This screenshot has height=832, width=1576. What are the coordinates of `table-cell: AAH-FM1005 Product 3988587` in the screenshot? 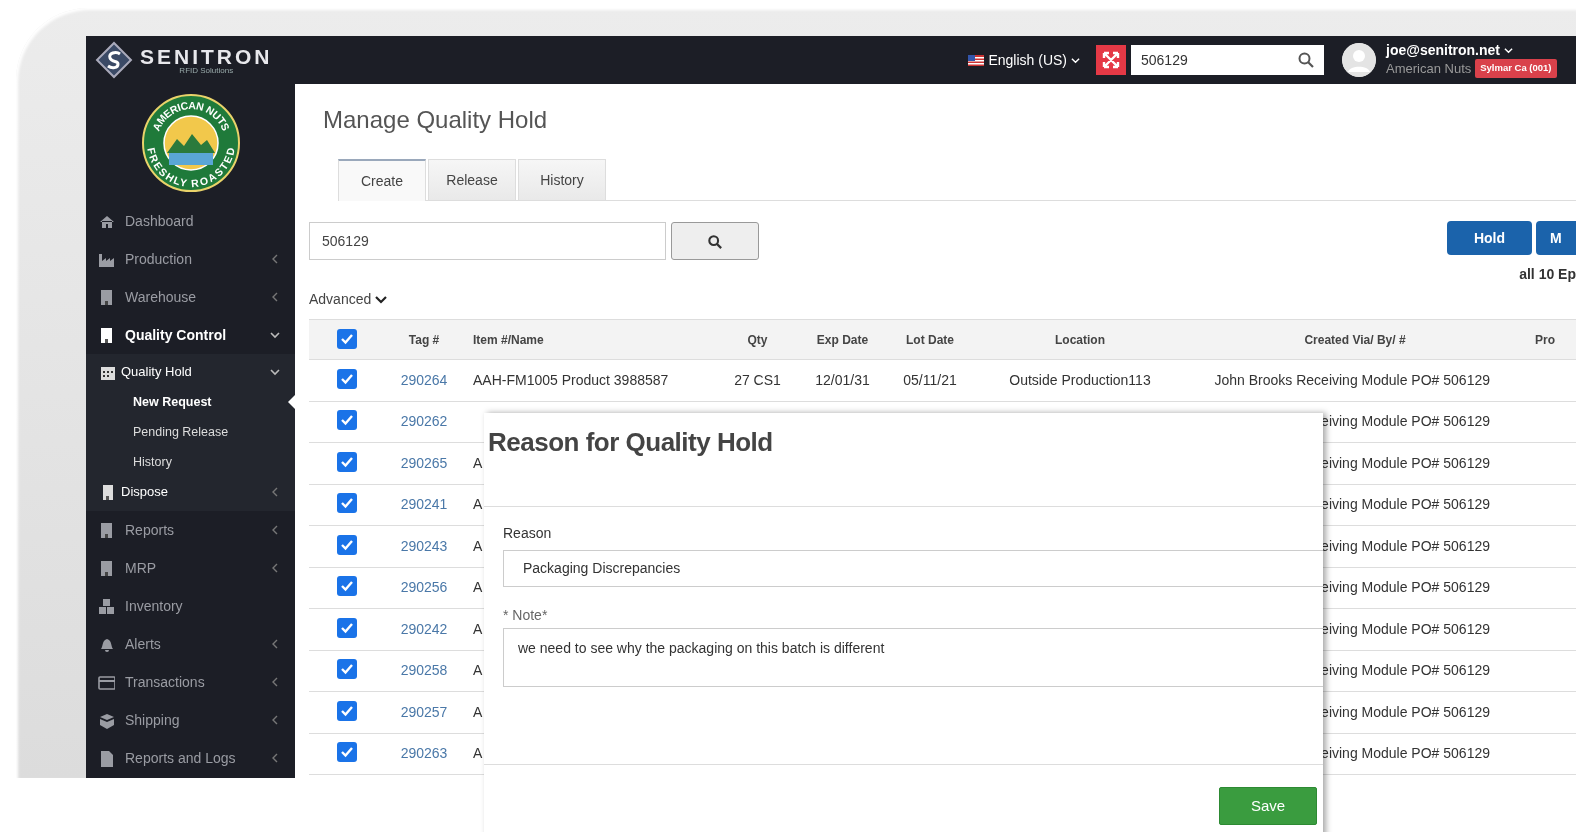 It's located at (589, 380).